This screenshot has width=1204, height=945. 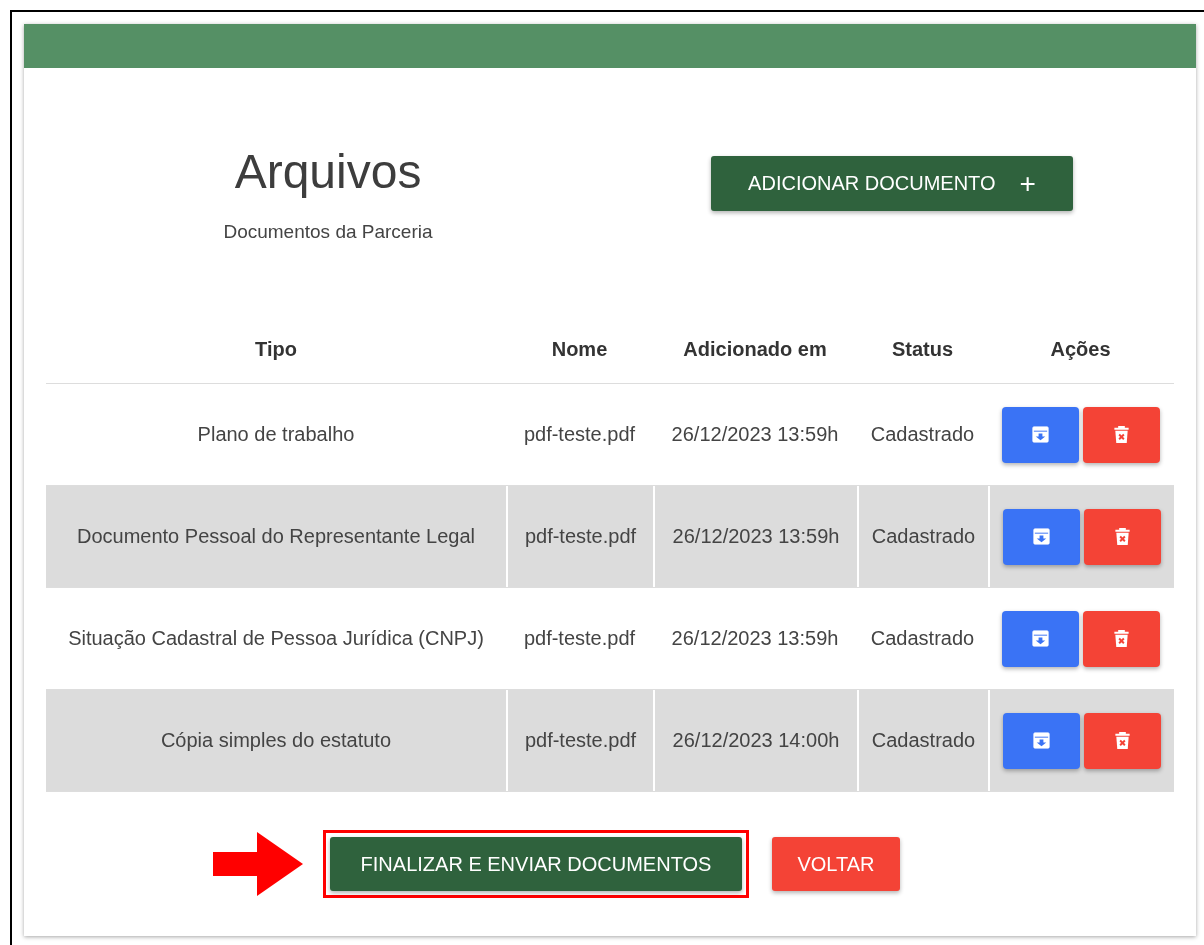 I want to click on table-cell-text: Plano de trabalho, so click(x=276, y=434).